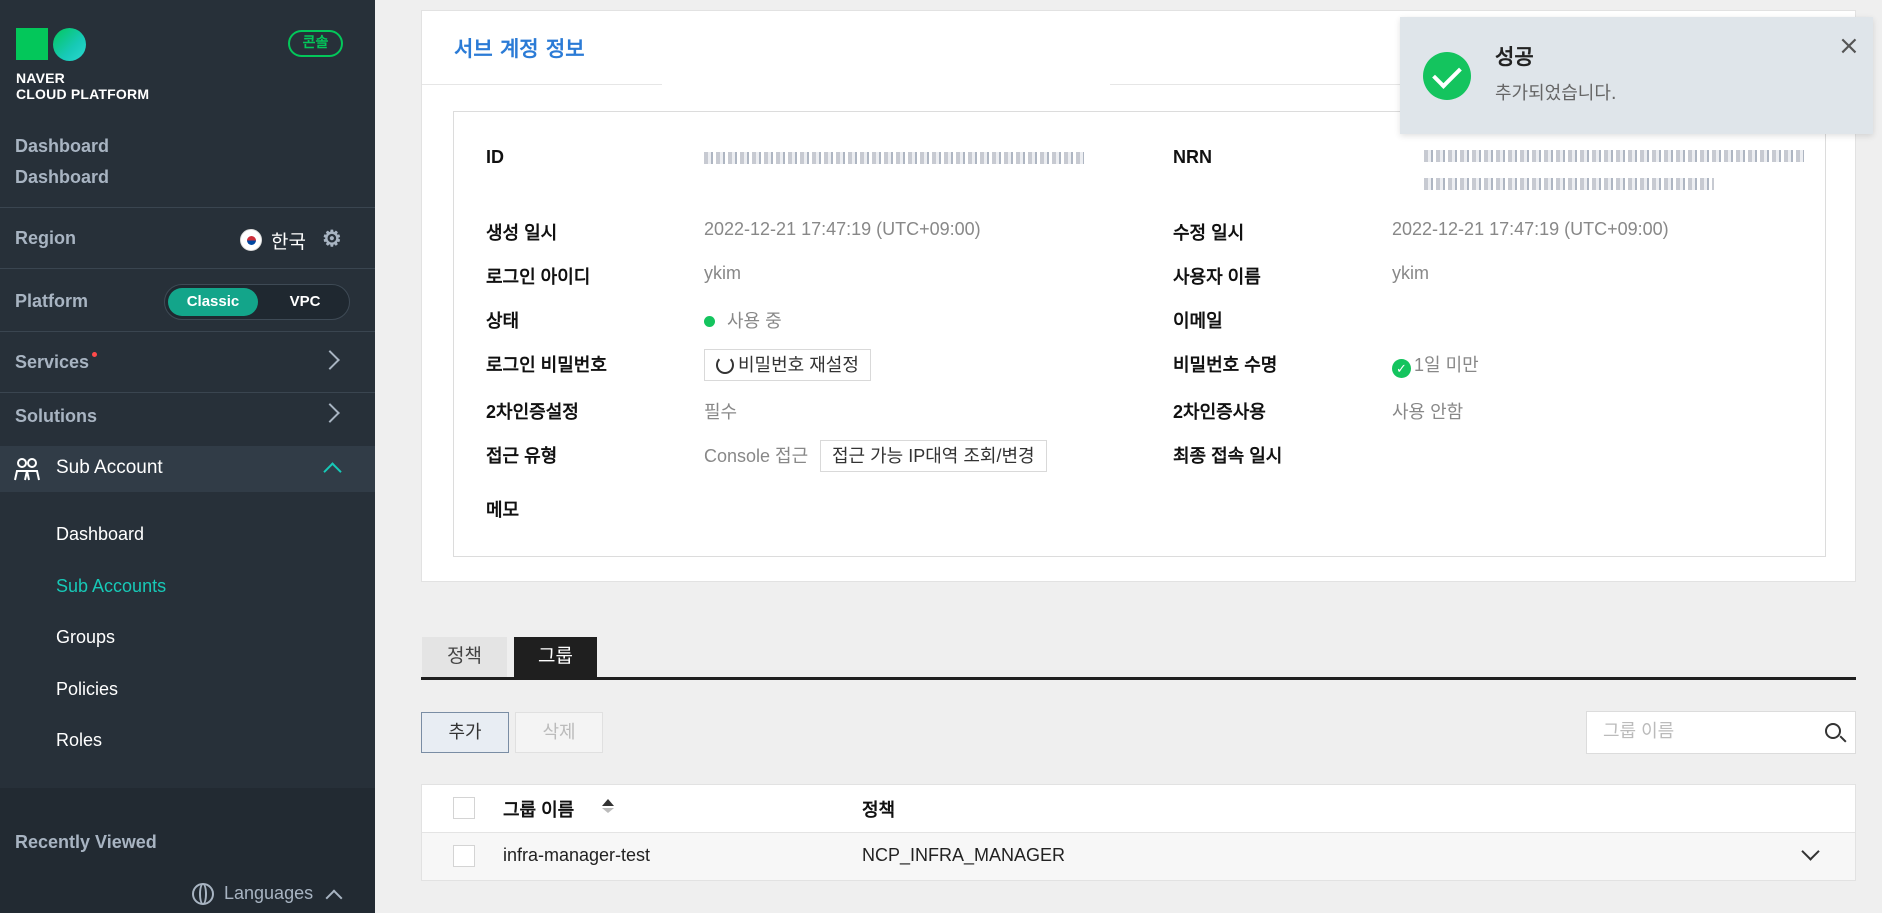 The height and width of the screenshot is (913, 1882). I want to click on nav-platform: Platform Classic VPC, so click(187, 302).